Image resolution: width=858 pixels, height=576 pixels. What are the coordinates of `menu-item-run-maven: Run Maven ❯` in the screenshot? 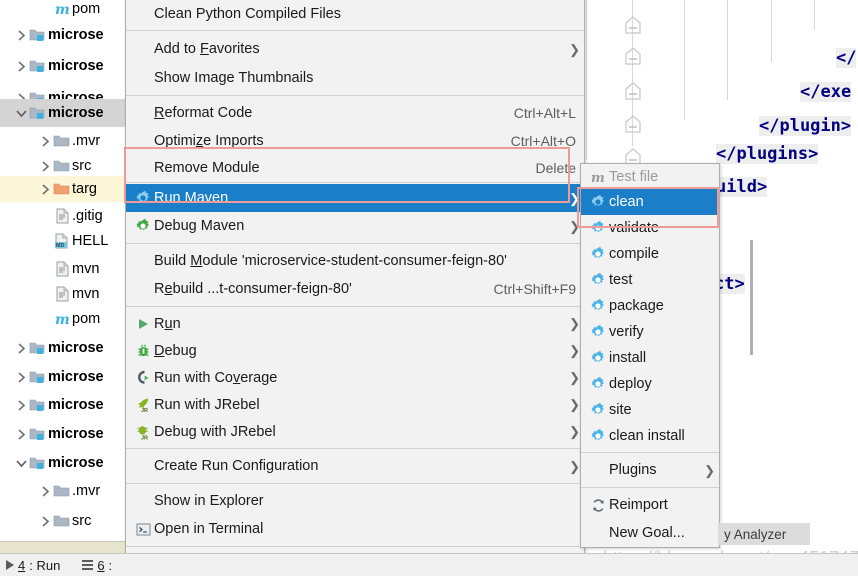 It's located at (355, 198).